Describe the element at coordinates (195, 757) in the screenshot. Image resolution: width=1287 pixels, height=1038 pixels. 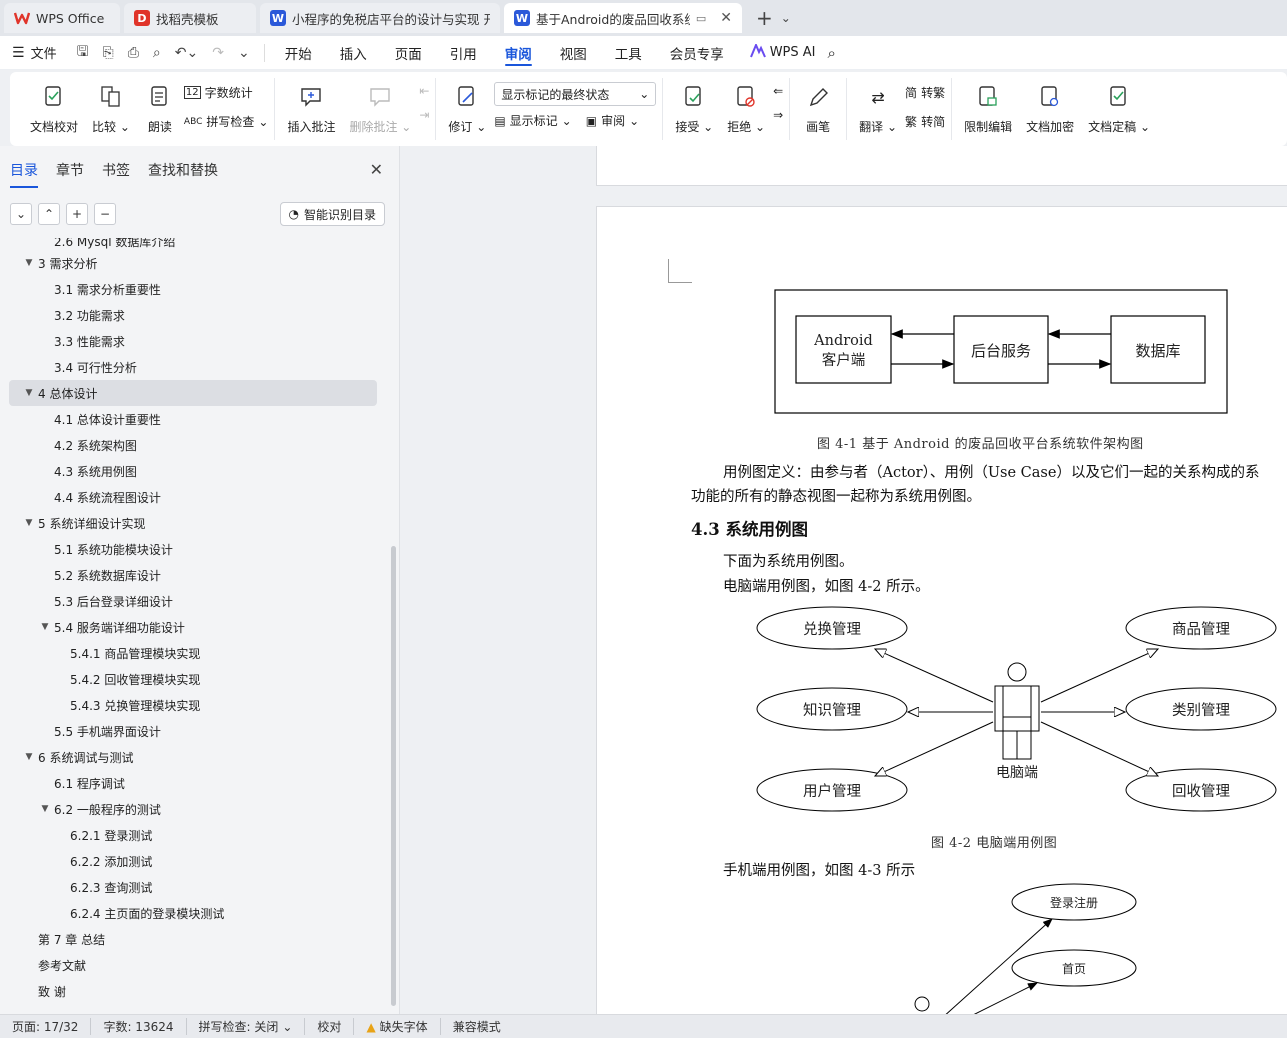
I see `toc-item: ▼ 6 系统调试与测试` at that location.